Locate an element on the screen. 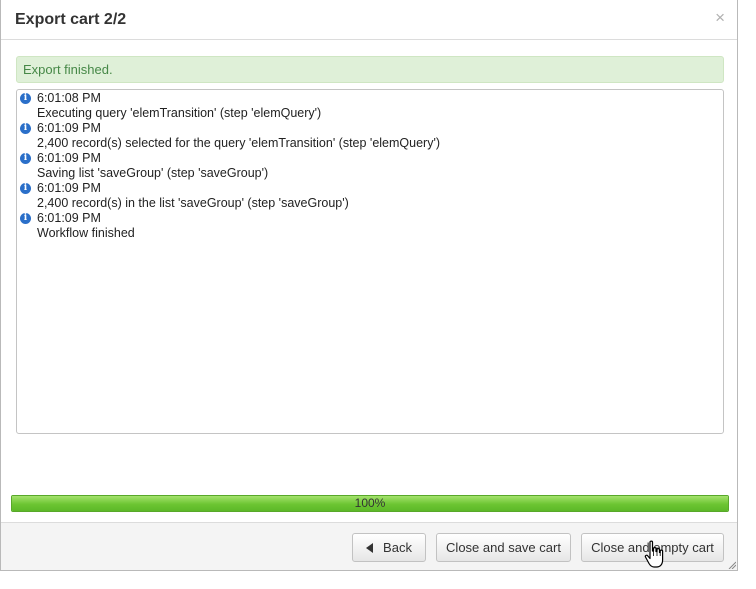 The height and width of the screenshot is (589, 756). log-message: Workflow finished is located at coordinates (86, 233).